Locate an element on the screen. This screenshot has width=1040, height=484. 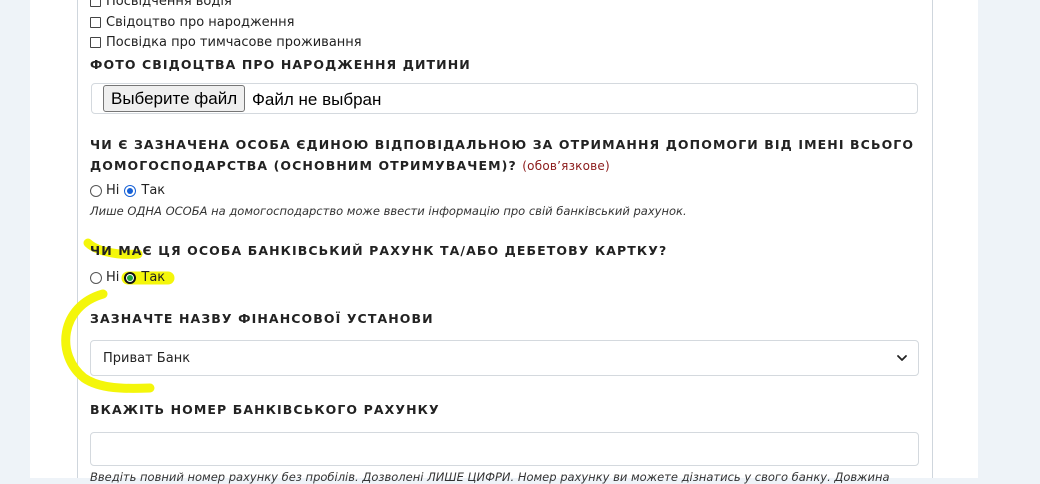
choose-file-button: Выберите файл is located at coordinates (174, 98).